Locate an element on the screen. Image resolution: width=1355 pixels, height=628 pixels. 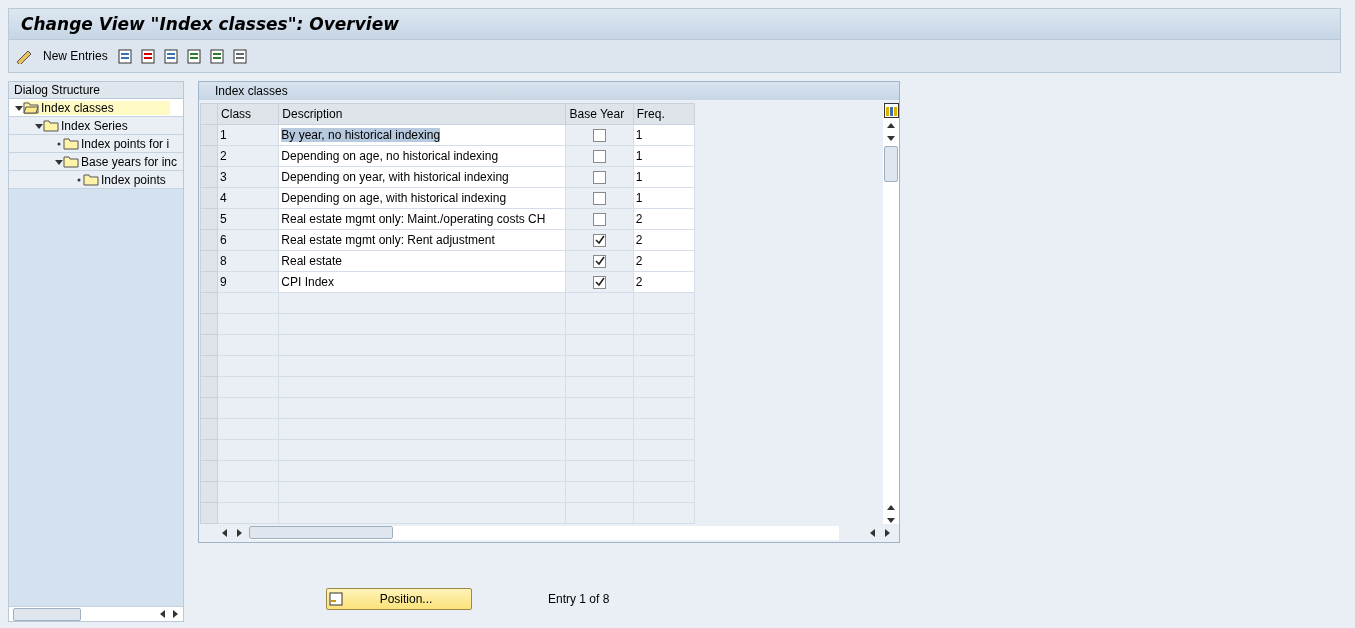
window-title: Change View "Index classes": Overview is located at coordinates (210, 24).